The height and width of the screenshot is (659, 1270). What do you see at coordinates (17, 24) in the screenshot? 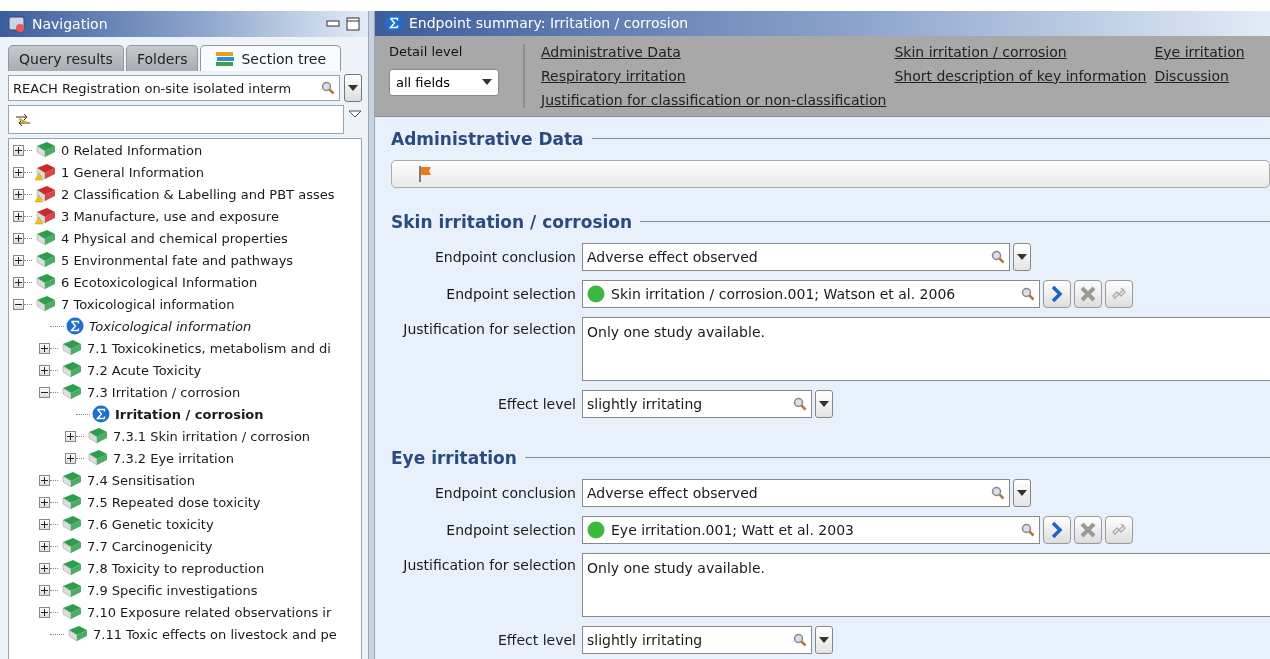
I see `navigation-icon` at bounding box center [17, 24].